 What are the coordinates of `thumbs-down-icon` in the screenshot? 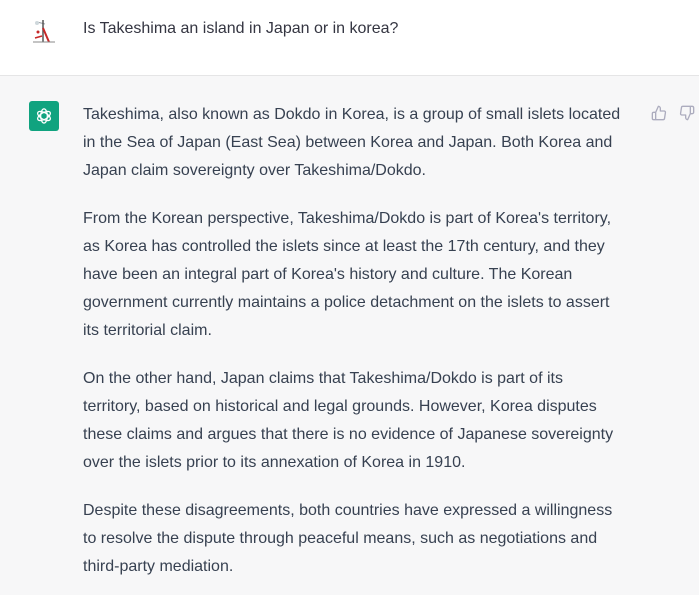 It's located at (687, 113).